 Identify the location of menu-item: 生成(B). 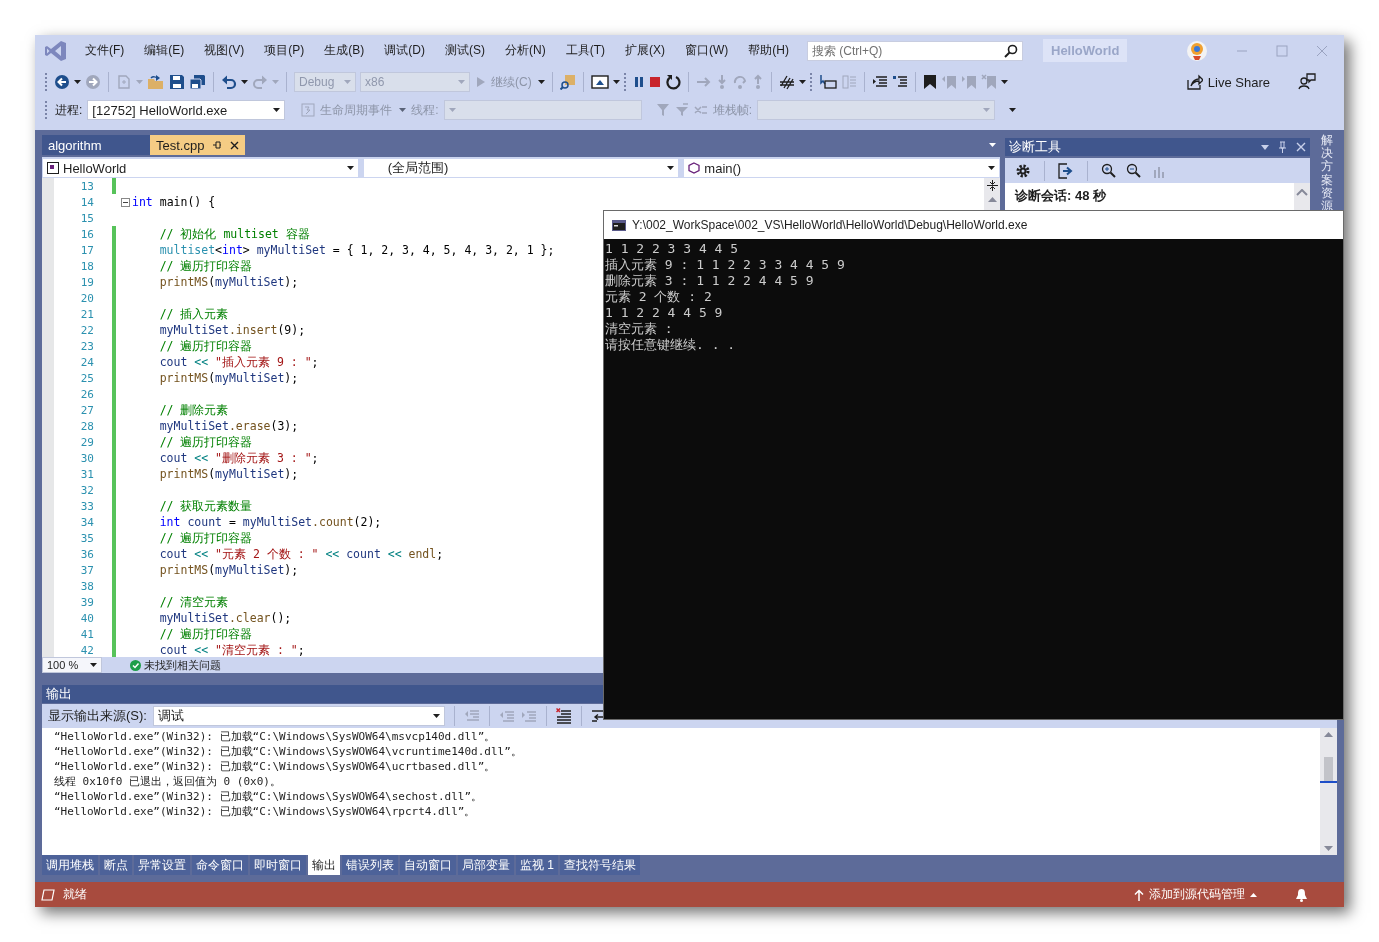
(344, 50).